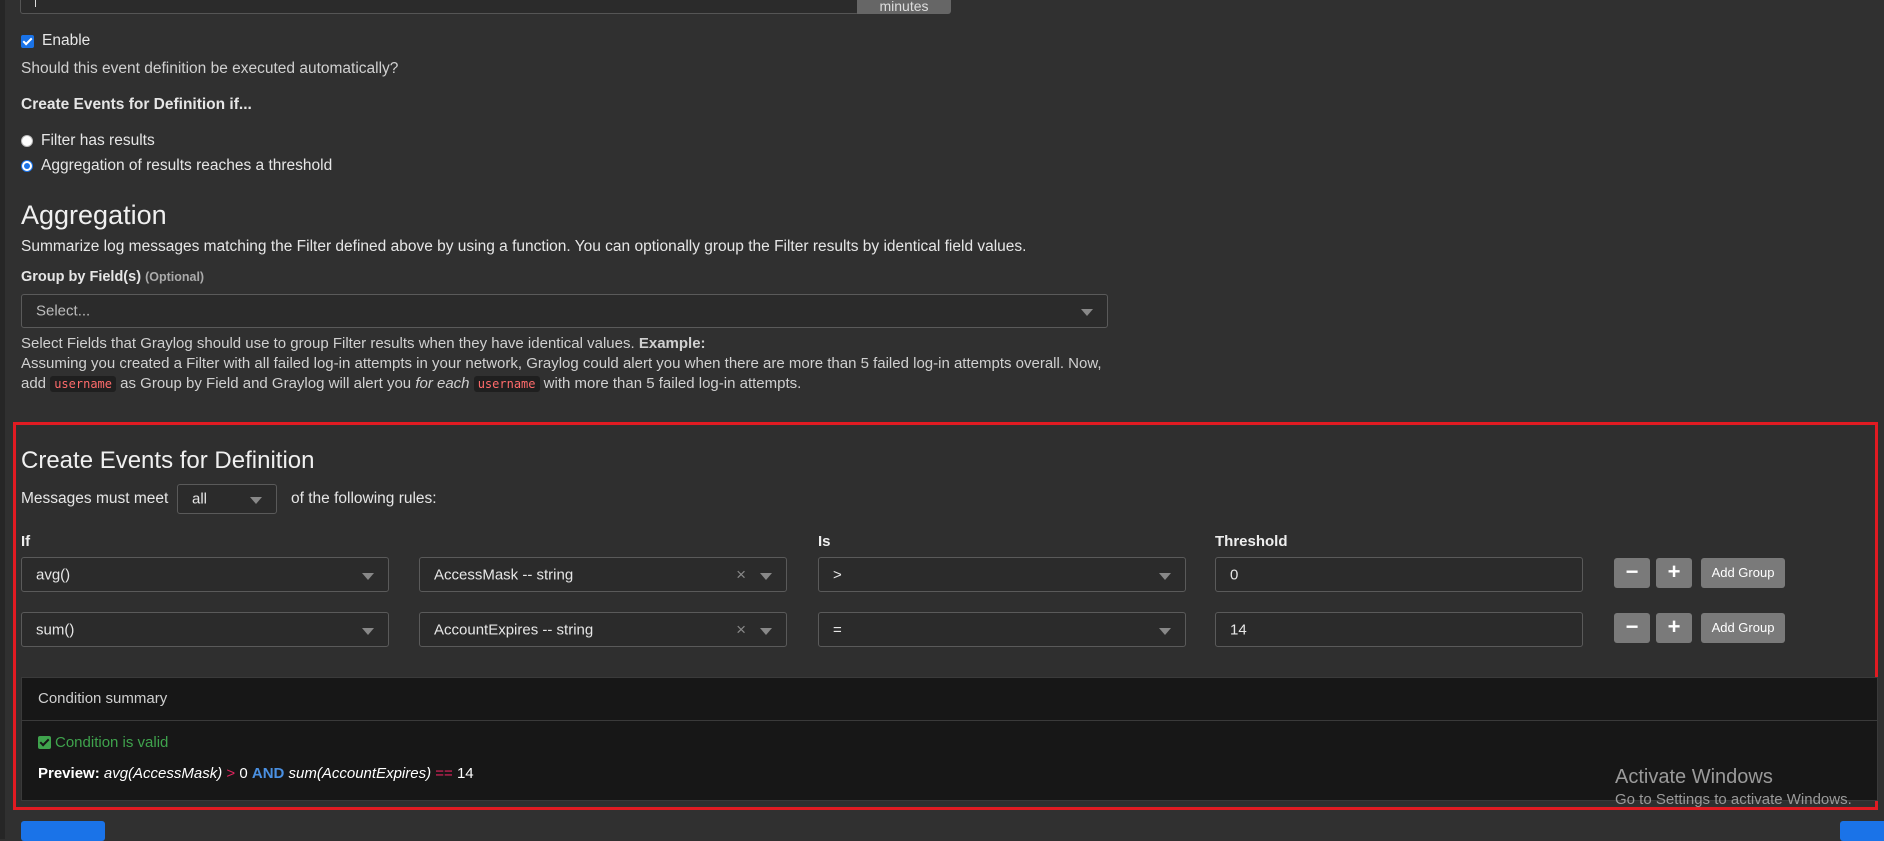 The width and height of the screenshot is (1884, 841). Describe the element at coordinates (603, 629) in the screenshot. I see `rule-2-field-select: AccountExpires -- string ×` at that location.